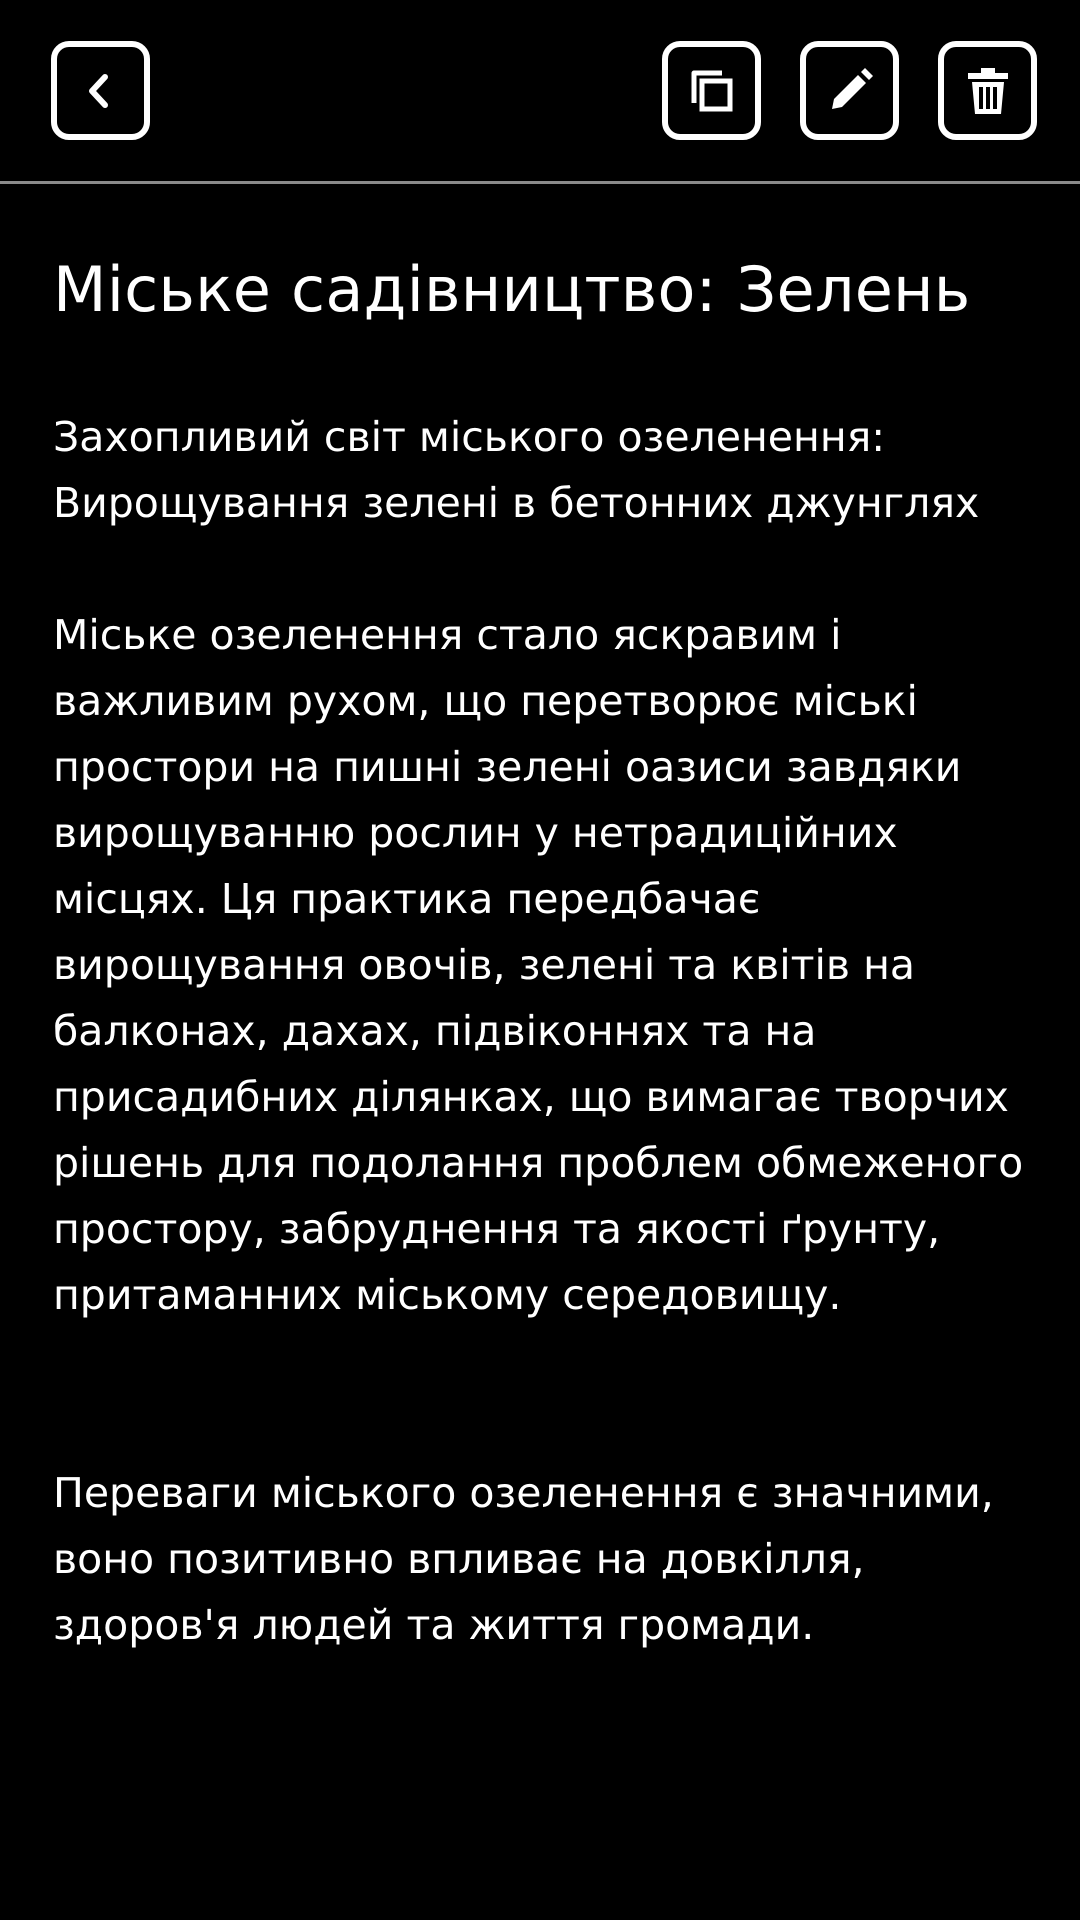 This screenshot has height=1920, width=1080. Describe the element at coordinates (540, 92) in the screenshot. I see `top-toolbar` at that location.